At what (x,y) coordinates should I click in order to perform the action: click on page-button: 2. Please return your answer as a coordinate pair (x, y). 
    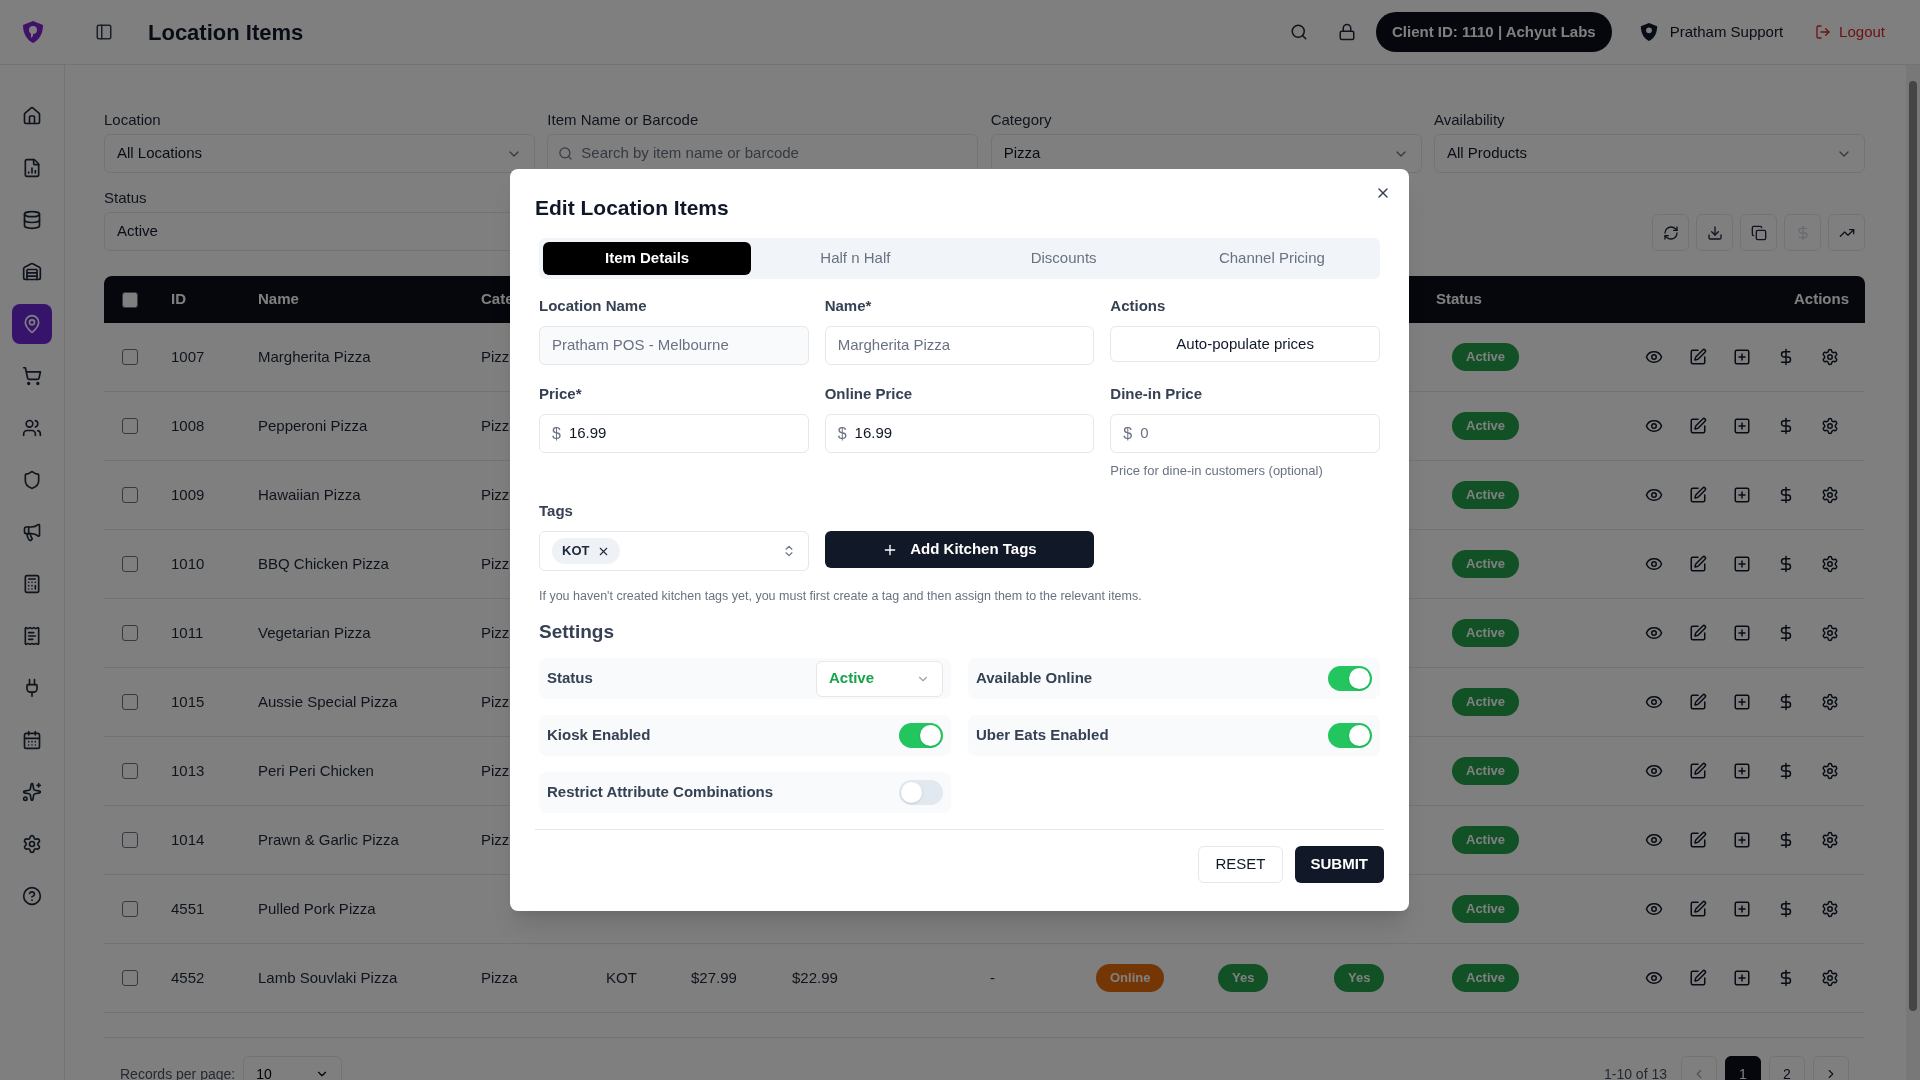
    Looking at the image, I should click on (1787, 1068).